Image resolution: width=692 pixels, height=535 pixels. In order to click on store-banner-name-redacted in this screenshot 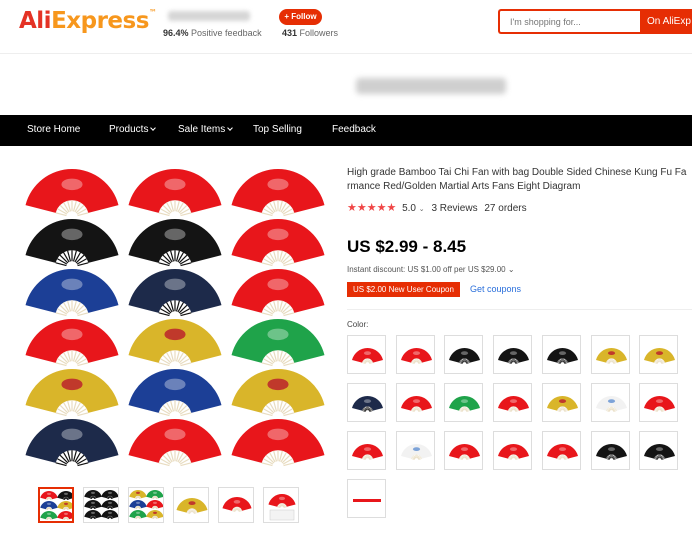, I will do `click(431, 86)`.